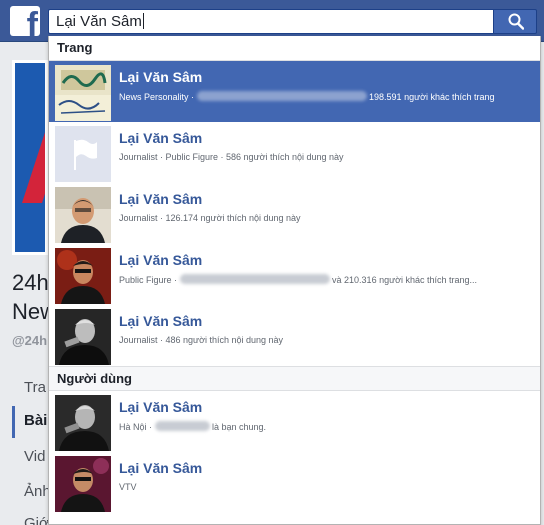 Image resolution: width=544 pixels, height=525 pixels. What do you see at coordinates (30, 282) in the screenshot?
I see `page-name-line1: 24h` at bounding box center [30, 282].